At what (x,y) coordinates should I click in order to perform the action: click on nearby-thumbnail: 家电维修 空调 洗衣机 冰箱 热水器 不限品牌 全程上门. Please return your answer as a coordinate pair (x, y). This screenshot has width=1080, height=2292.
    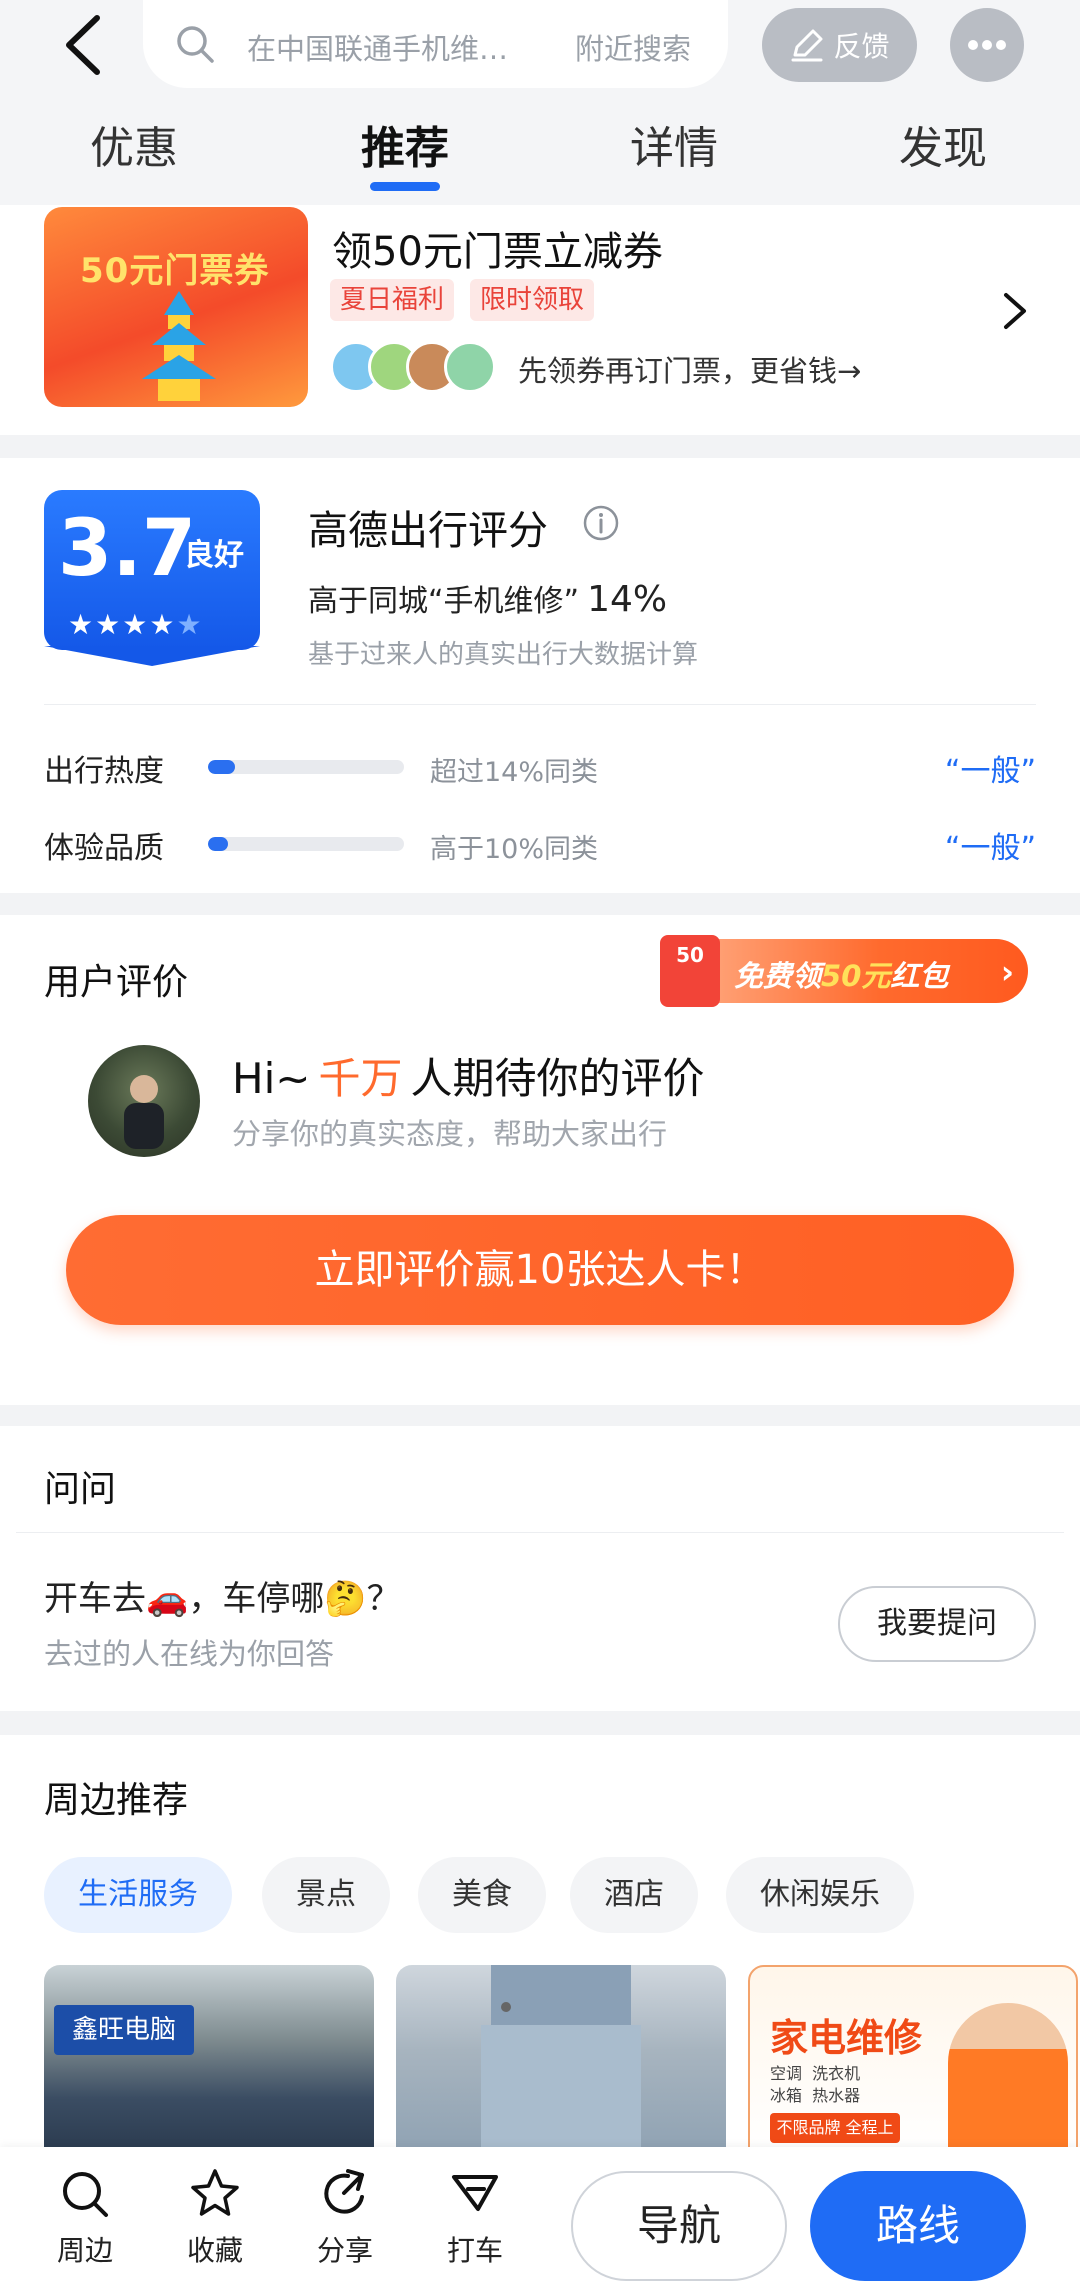
    Looking at the image, I should click on (913, 2060).